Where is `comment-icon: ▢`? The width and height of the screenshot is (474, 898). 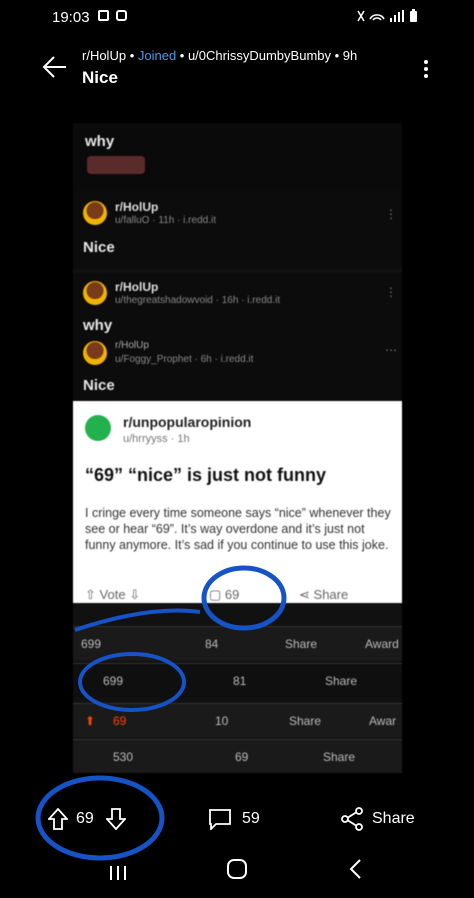 comment-icon: ▢ is located at coordinates (215, 594).